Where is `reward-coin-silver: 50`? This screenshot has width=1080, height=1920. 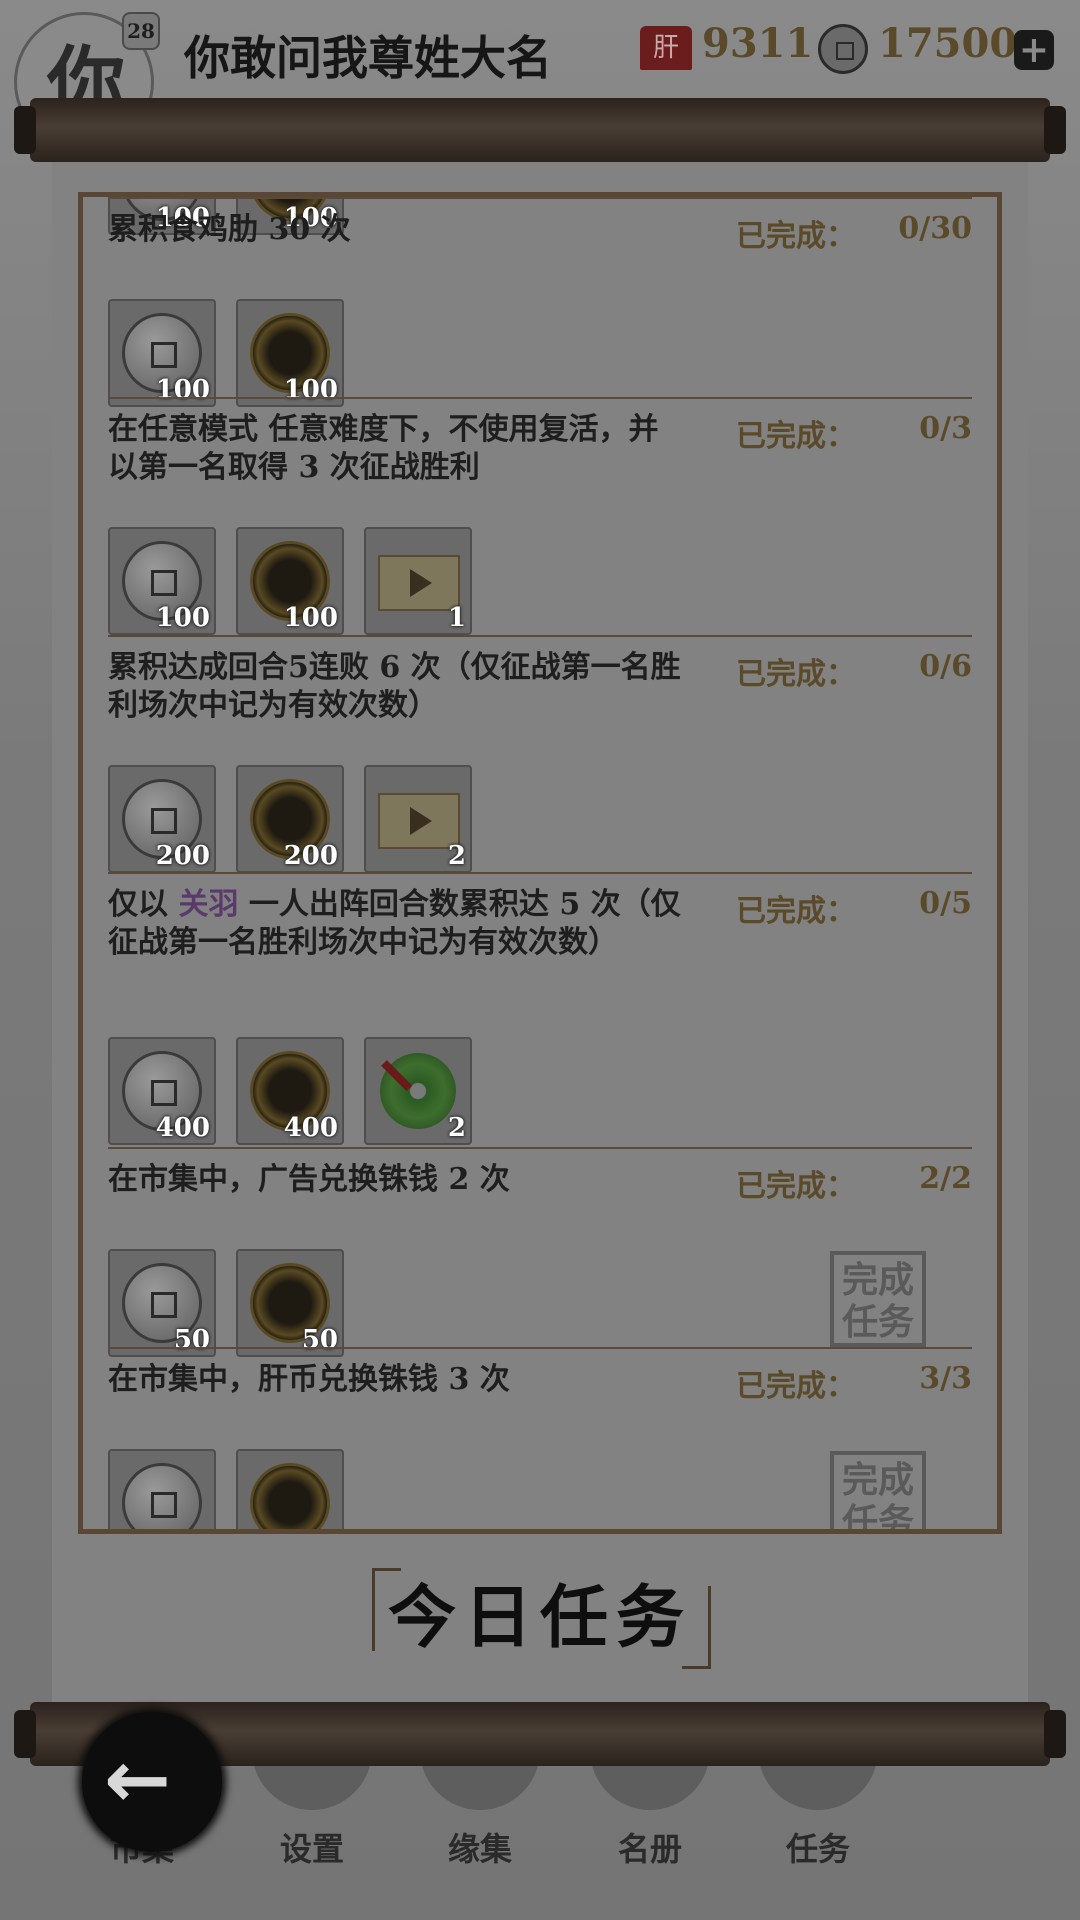 reward-coin-silver: 50 is located at coordinates (162, 1303).